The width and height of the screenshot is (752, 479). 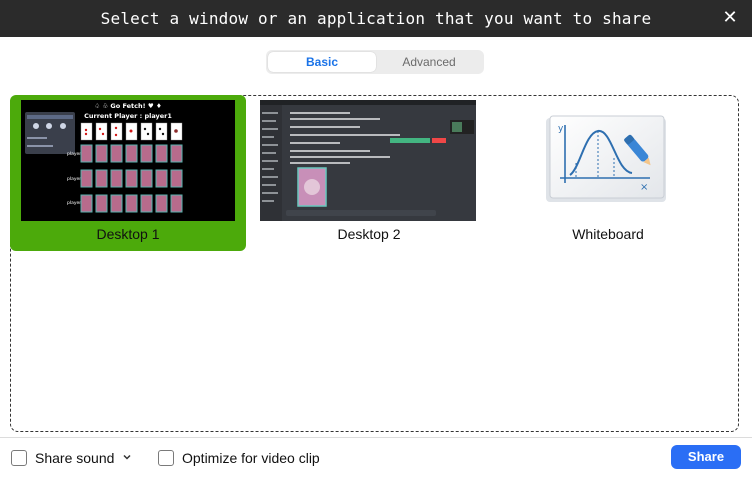 I want to click on desktop-2-thumbnail, so click(x=368, y=160).